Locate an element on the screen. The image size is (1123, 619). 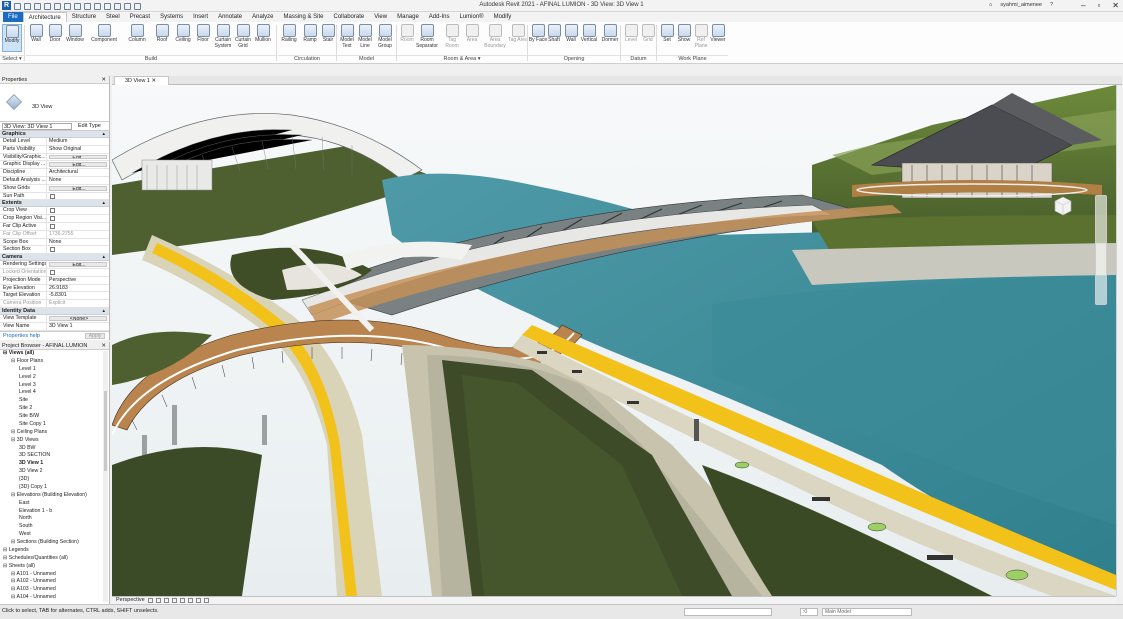
workset-field is located at coordinates (728, 612).